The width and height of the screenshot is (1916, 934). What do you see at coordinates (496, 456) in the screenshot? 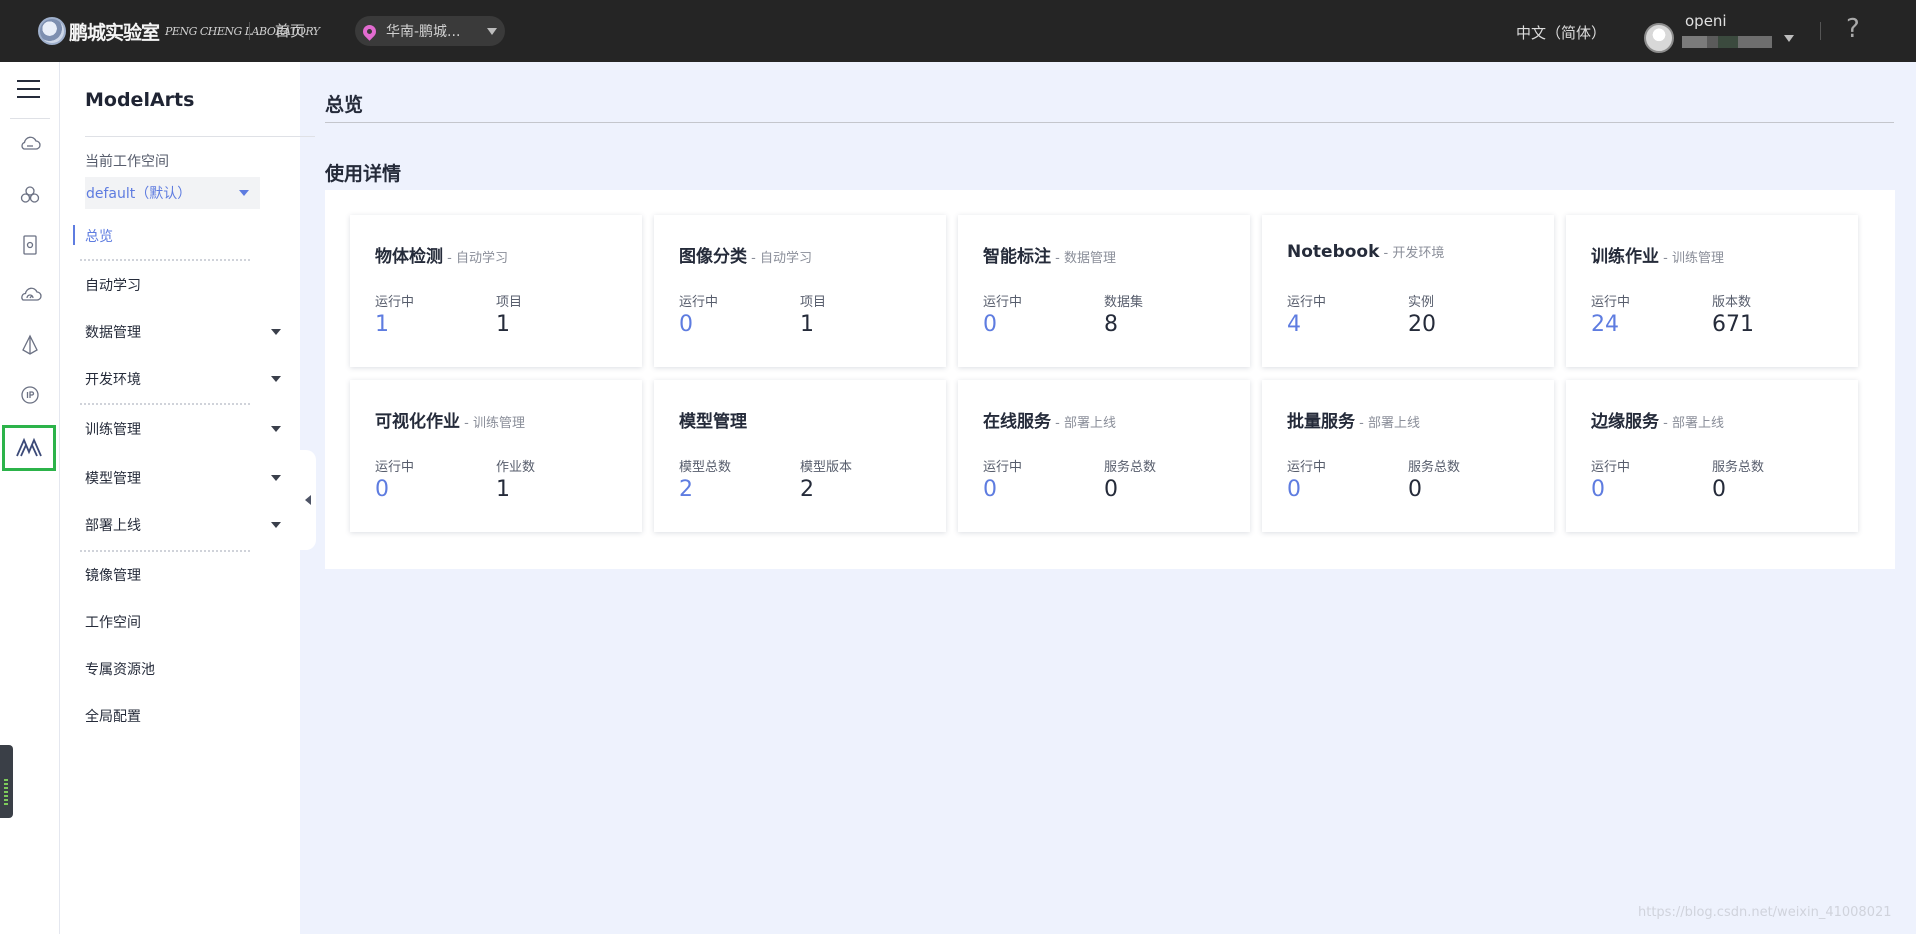
I see `card-visualization-jobs: 可视化作业 - 训练管理 运行中 0 作业数 1` at bounding box center [496, 456].